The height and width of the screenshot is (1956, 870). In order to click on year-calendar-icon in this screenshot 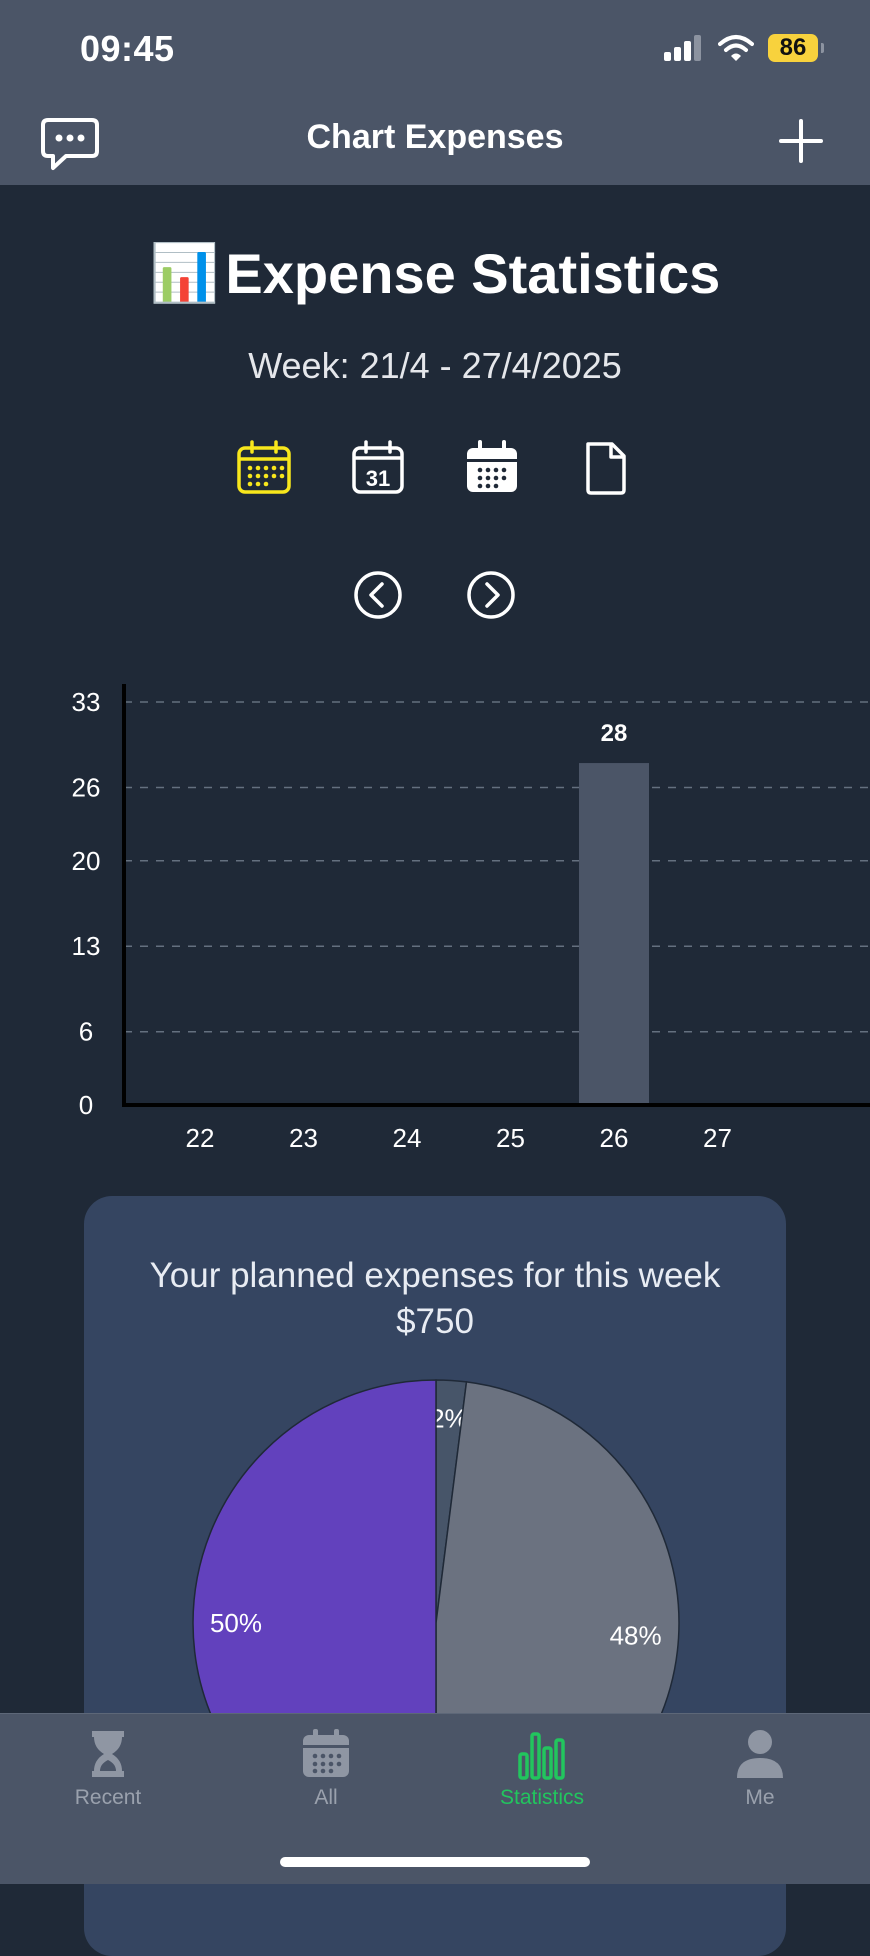, I will do `click(492, 468)`.